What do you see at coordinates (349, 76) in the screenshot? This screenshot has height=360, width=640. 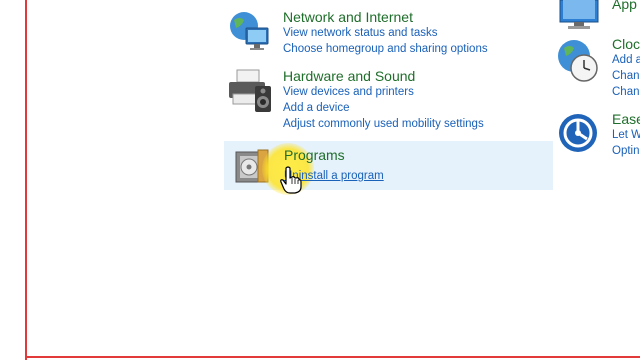 I see `hardware-and-sound-title: Hardware and Sound` at bounding box center [349, 76].